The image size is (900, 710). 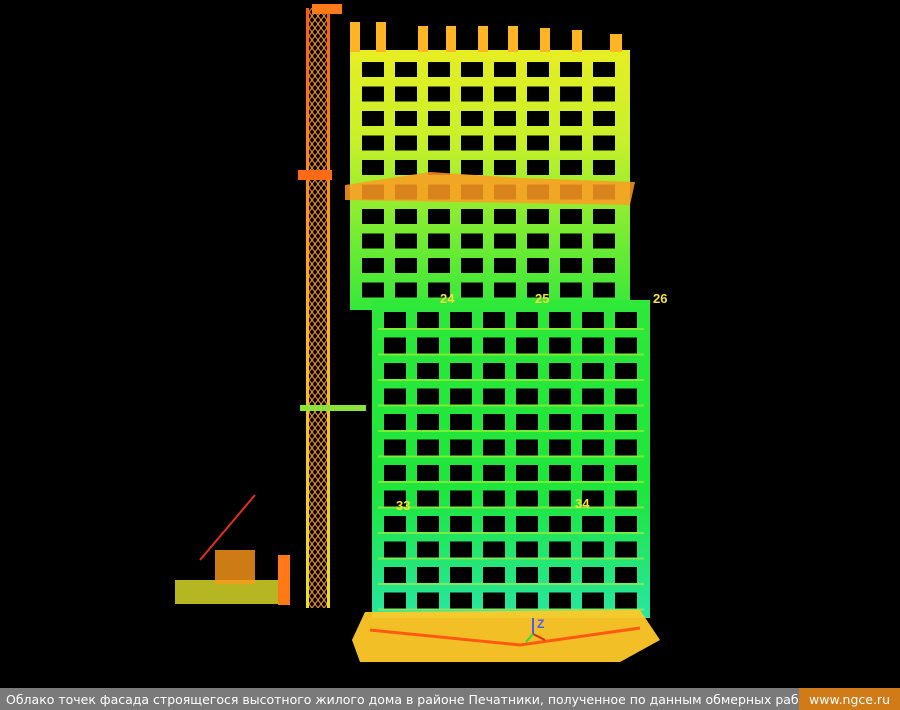 I want to click on label-33: 33, so click(x=403, y=505).